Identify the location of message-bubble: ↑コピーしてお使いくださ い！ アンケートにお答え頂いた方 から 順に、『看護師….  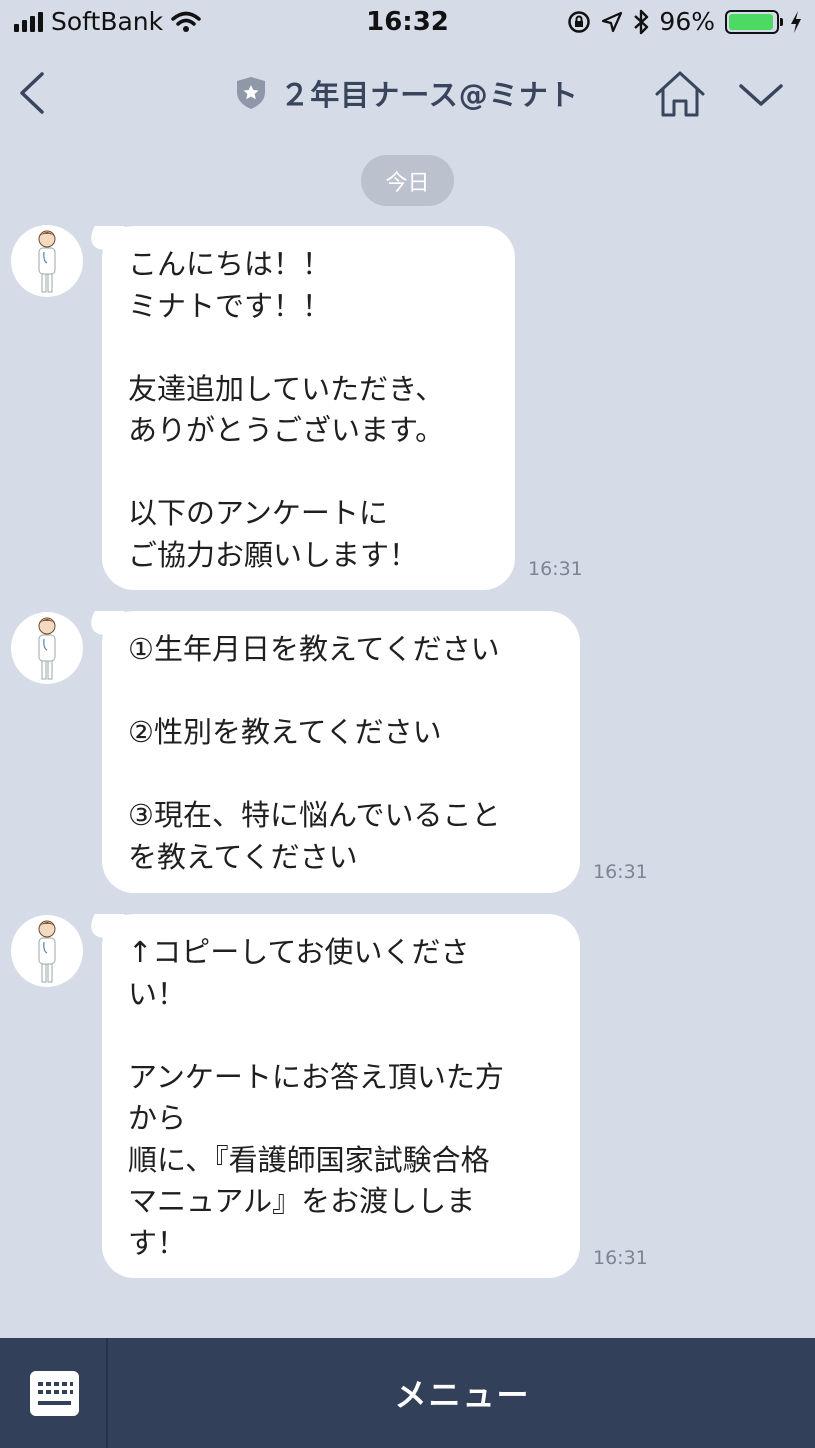
(341, 1096).